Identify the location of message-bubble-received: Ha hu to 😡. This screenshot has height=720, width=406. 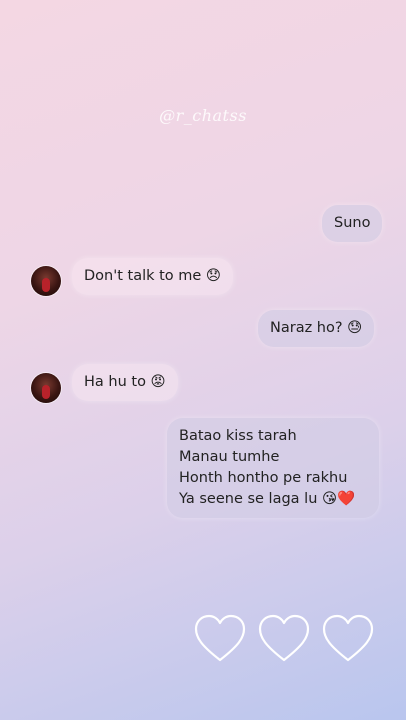
(125, 382).